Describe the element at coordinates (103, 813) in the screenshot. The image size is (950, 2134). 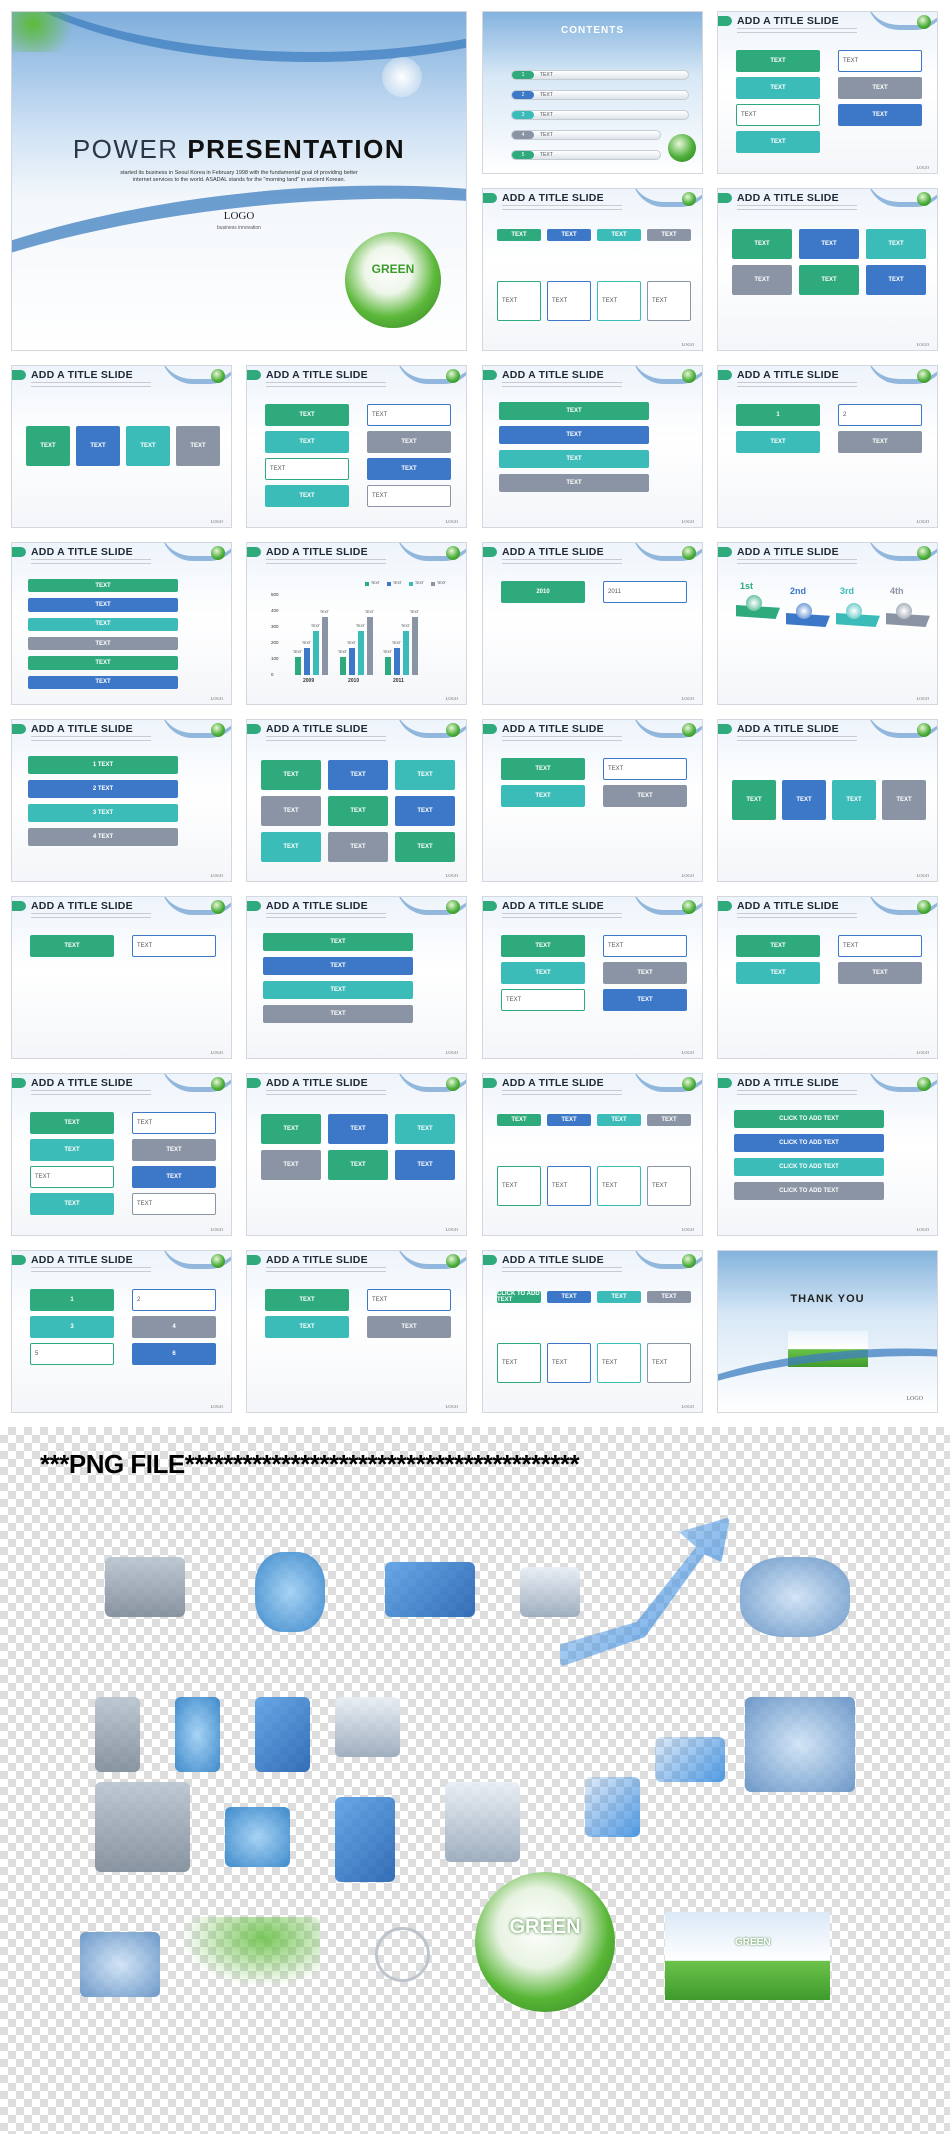
I see `text-placeholder: 3 TEXT` at that location.